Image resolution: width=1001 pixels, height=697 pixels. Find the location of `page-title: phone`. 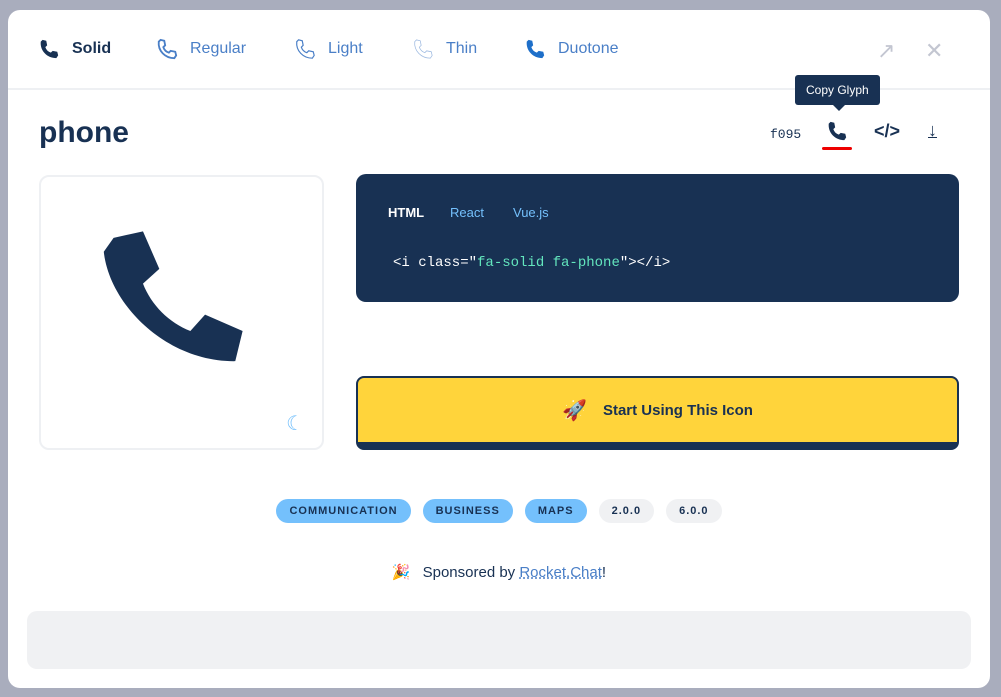

page-title: phone is located at coordinates (84, 132).